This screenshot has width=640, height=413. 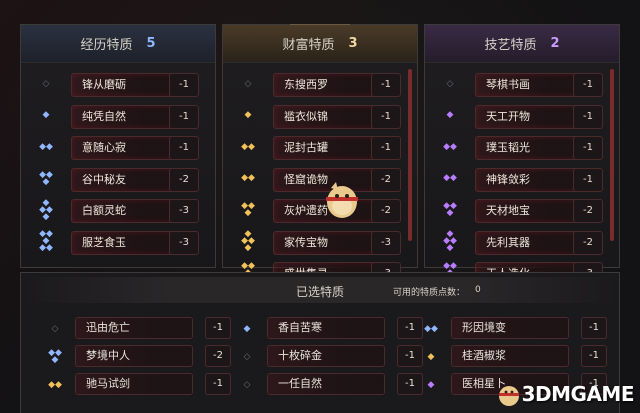 I want to click on selected-title: 已选特质, so click(x=320, y=292).